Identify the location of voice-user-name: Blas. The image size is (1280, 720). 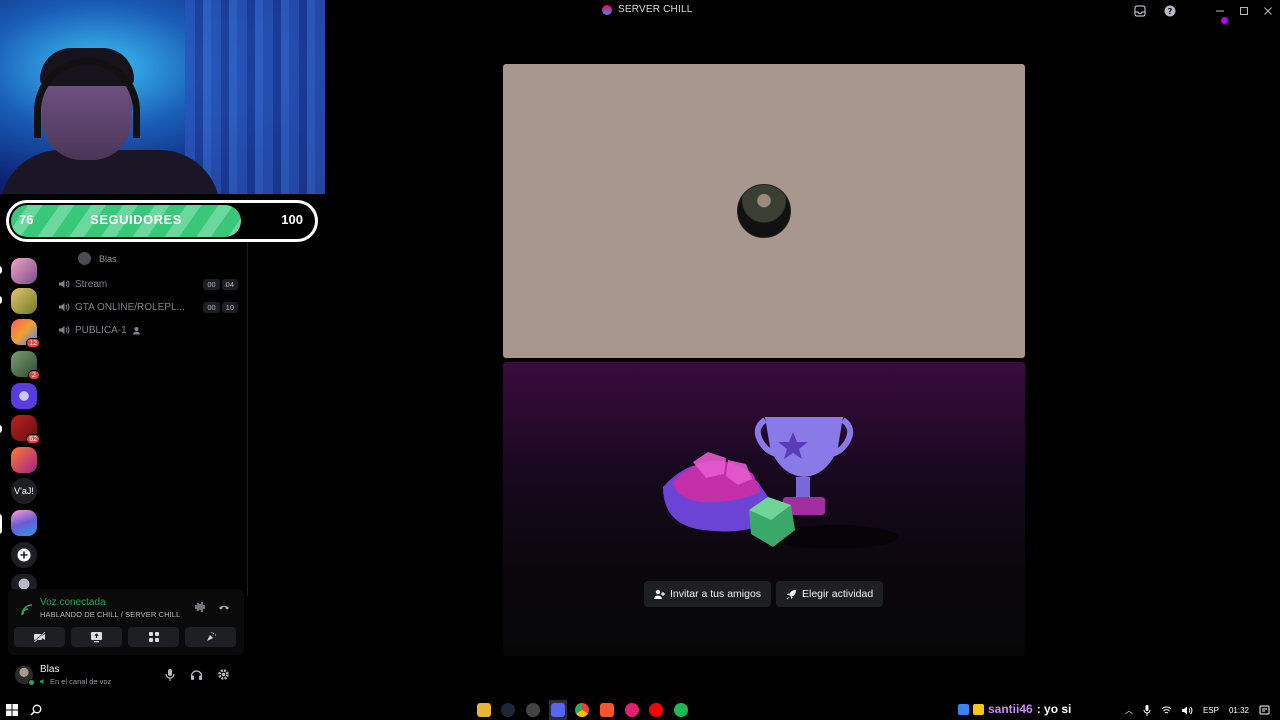
(108, 258).